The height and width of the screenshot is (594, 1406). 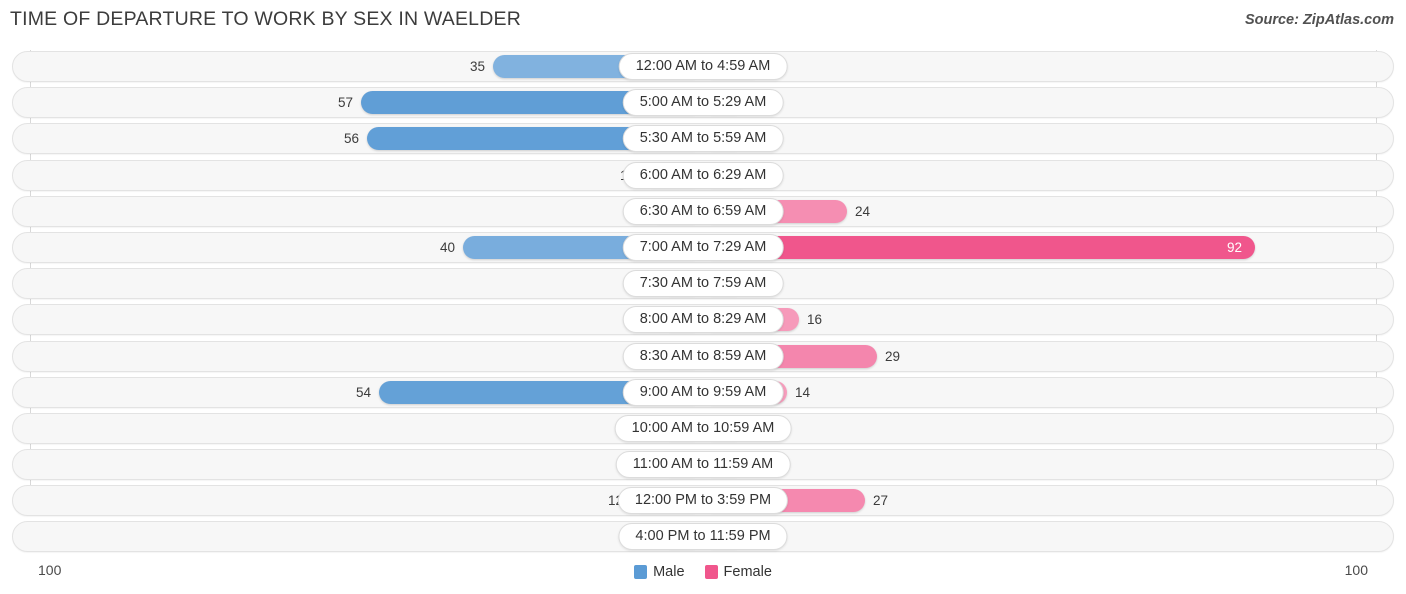 I want to click on bar-female, so click(x=979, y=247).